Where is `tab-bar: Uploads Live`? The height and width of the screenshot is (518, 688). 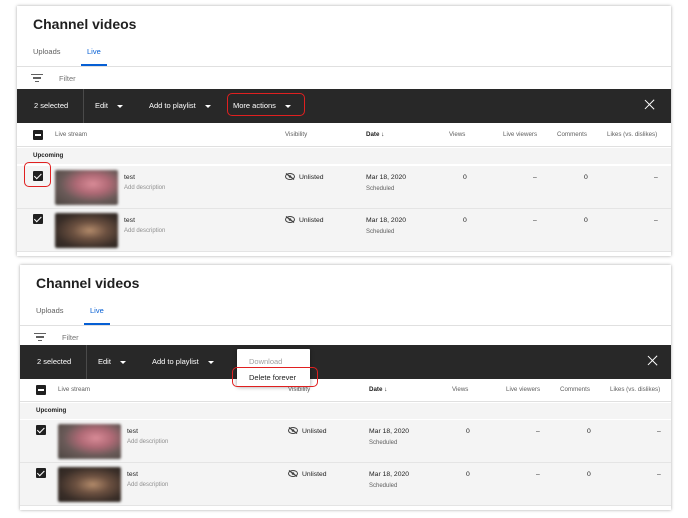 tab-bar: Uploads Live is located at coordinates (345, 313).